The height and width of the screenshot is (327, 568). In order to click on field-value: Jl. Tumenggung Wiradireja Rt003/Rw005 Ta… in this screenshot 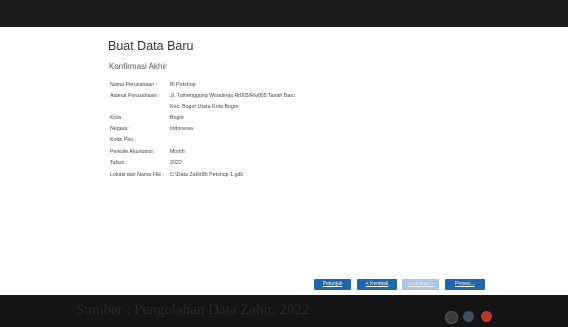, I will do `click(233, 96)`.